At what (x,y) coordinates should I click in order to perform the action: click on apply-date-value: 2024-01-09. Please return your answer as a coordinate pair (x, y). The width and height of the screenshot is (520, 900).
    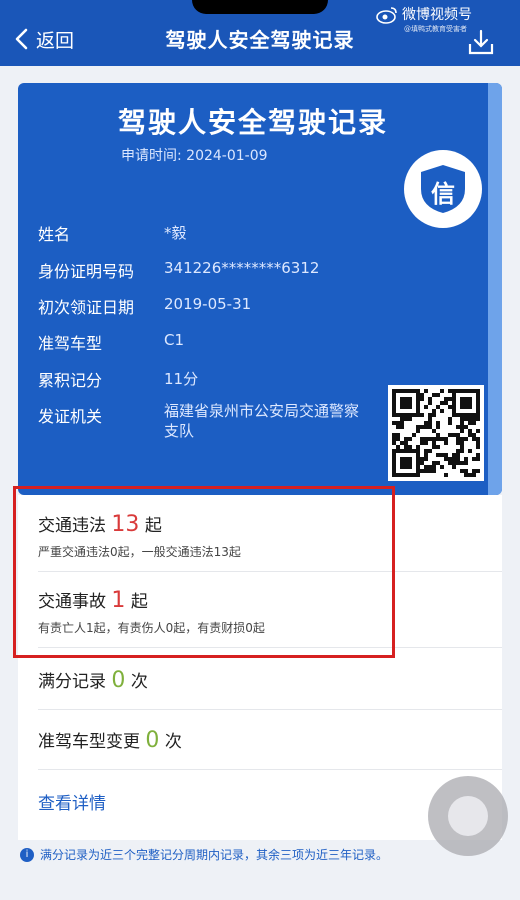
    Looking at the image, I should click on (227, 156).